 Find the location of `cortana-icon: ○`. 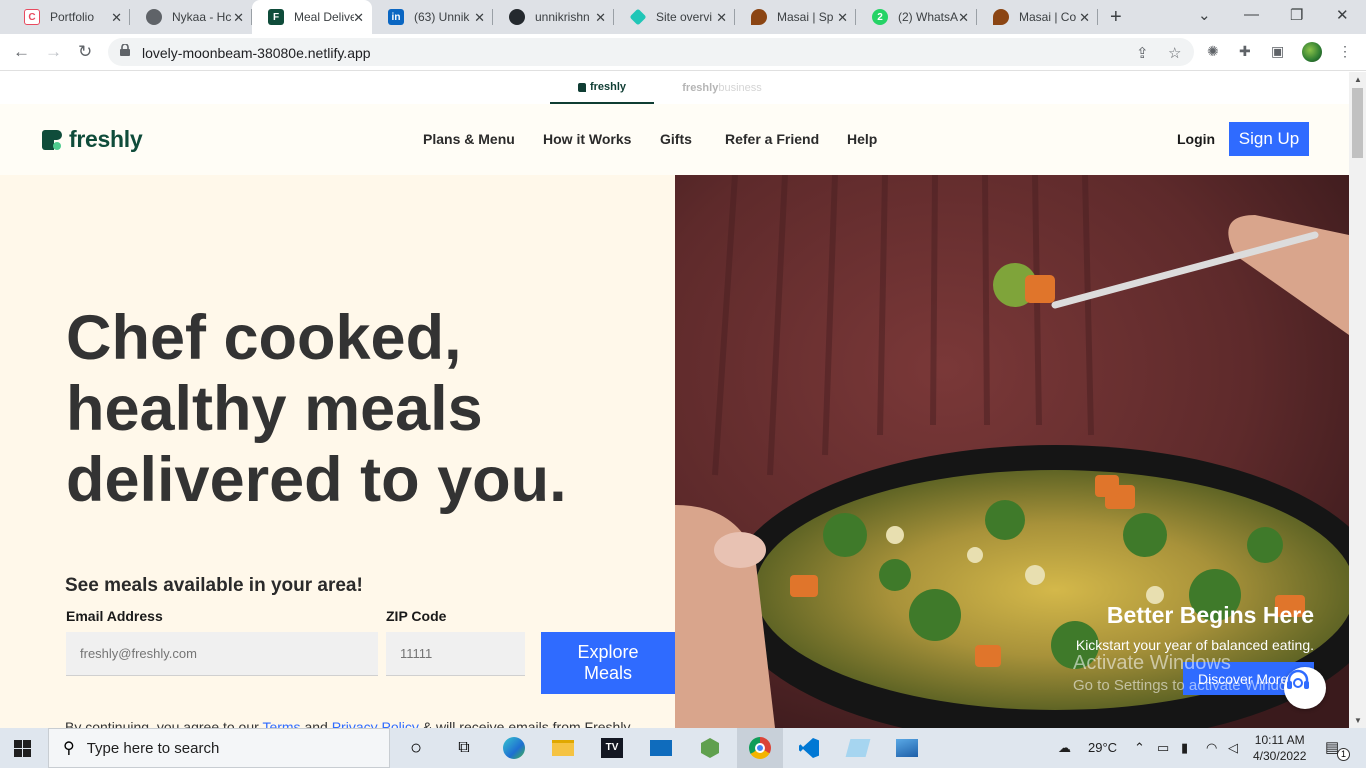

cortana-icon: ○ is located at coordinates (416, 748).